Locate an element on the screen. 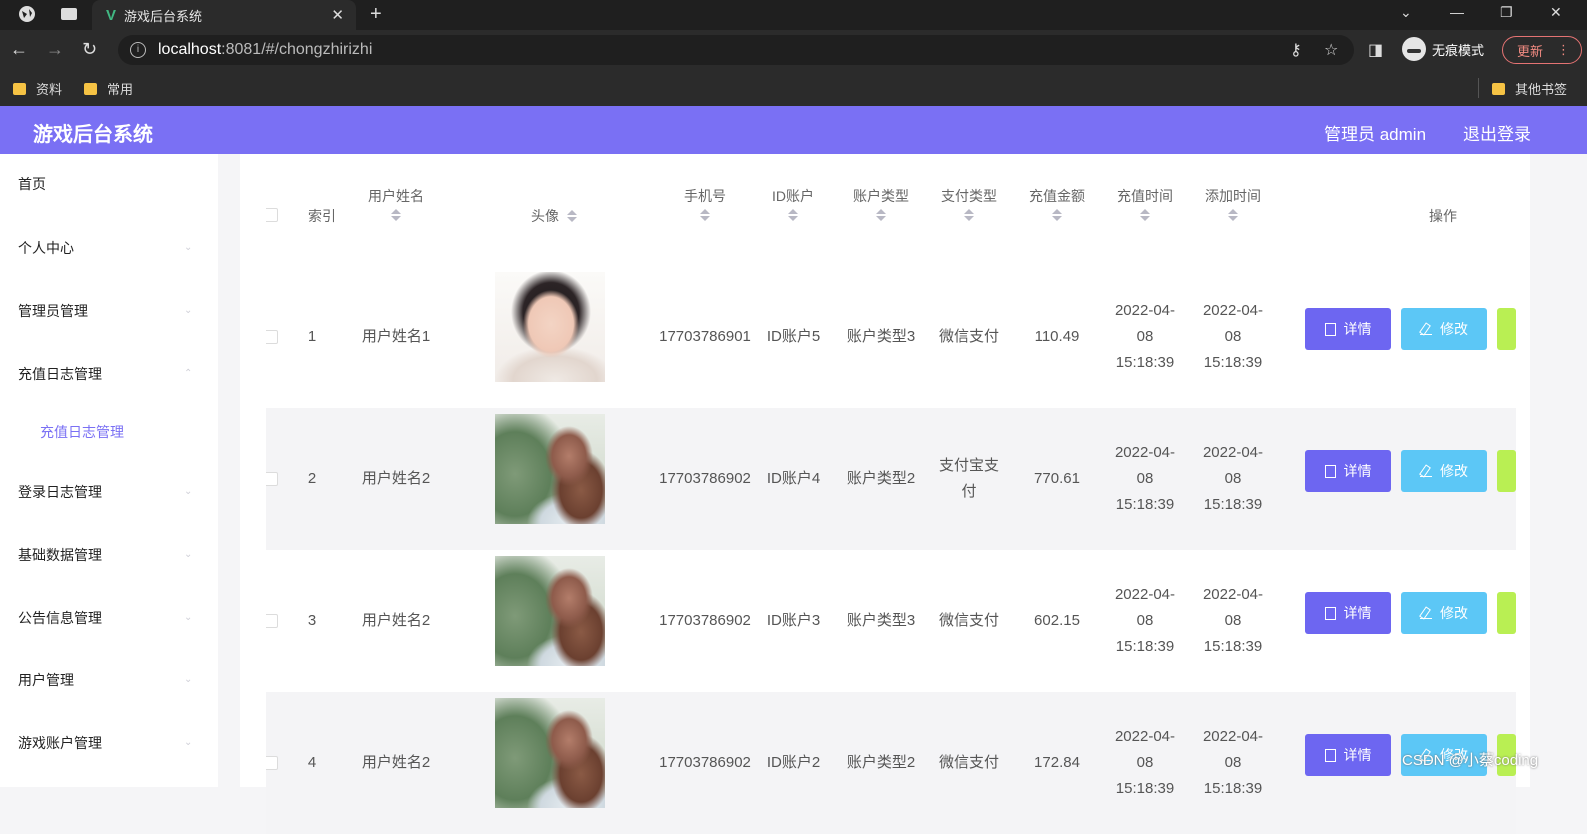 The height and width of the screenshot is (834, 1587). select-all-checkbox is located at coordinates (272, 215).